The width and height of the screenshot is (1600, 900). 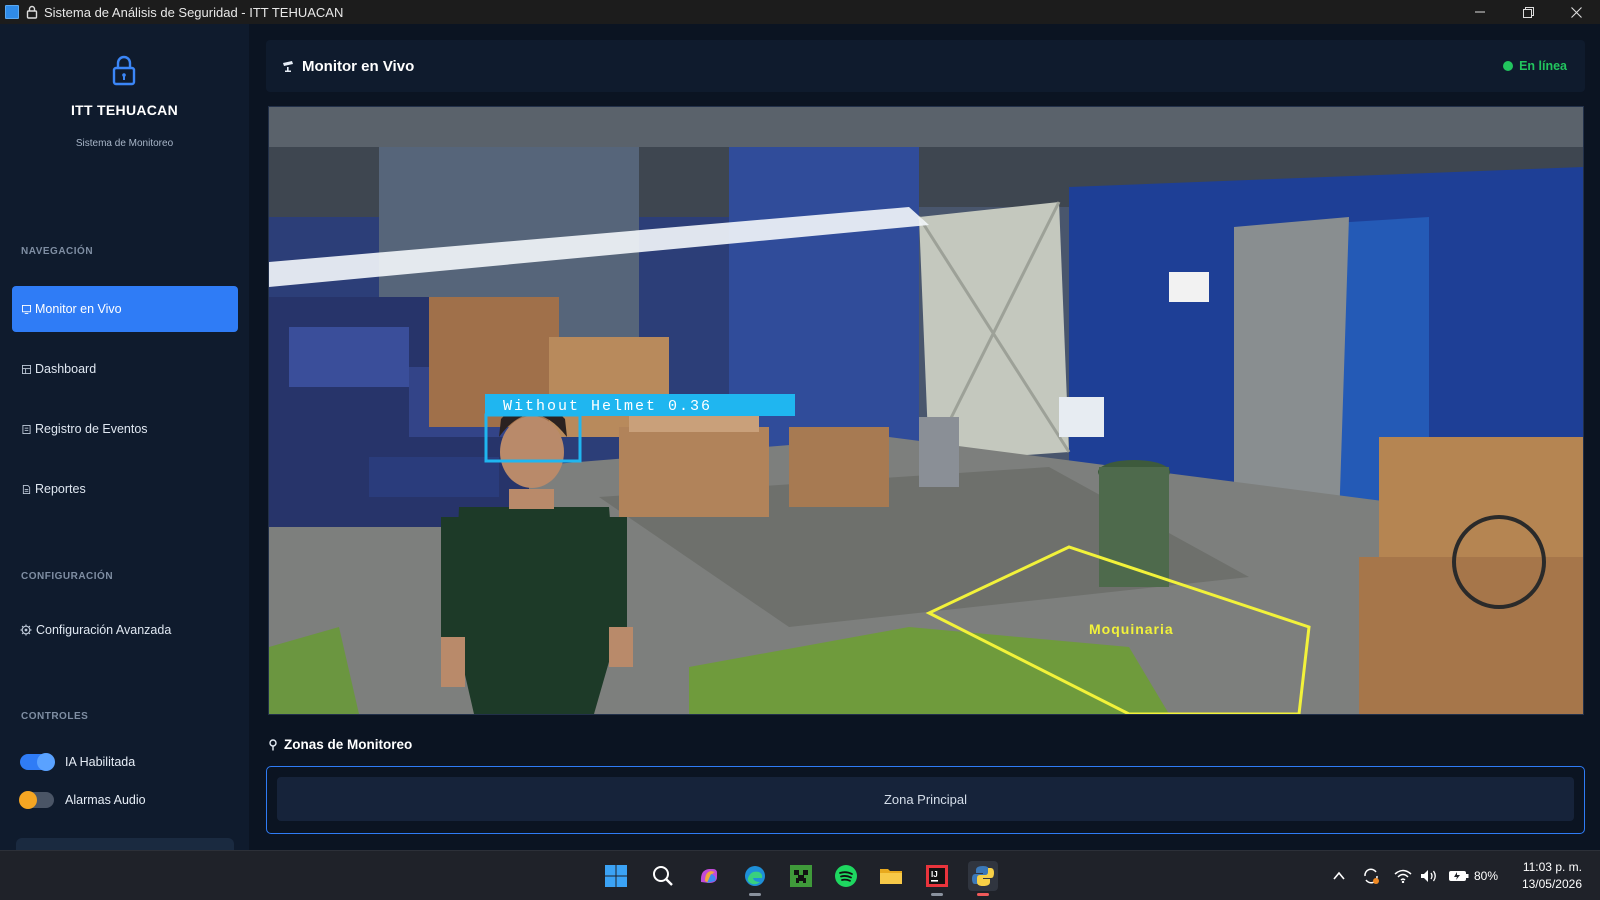 What do you see at coordinates (1508, 66) in the screenshot?
I see `status-dot` at bounding box center [1508, 66].